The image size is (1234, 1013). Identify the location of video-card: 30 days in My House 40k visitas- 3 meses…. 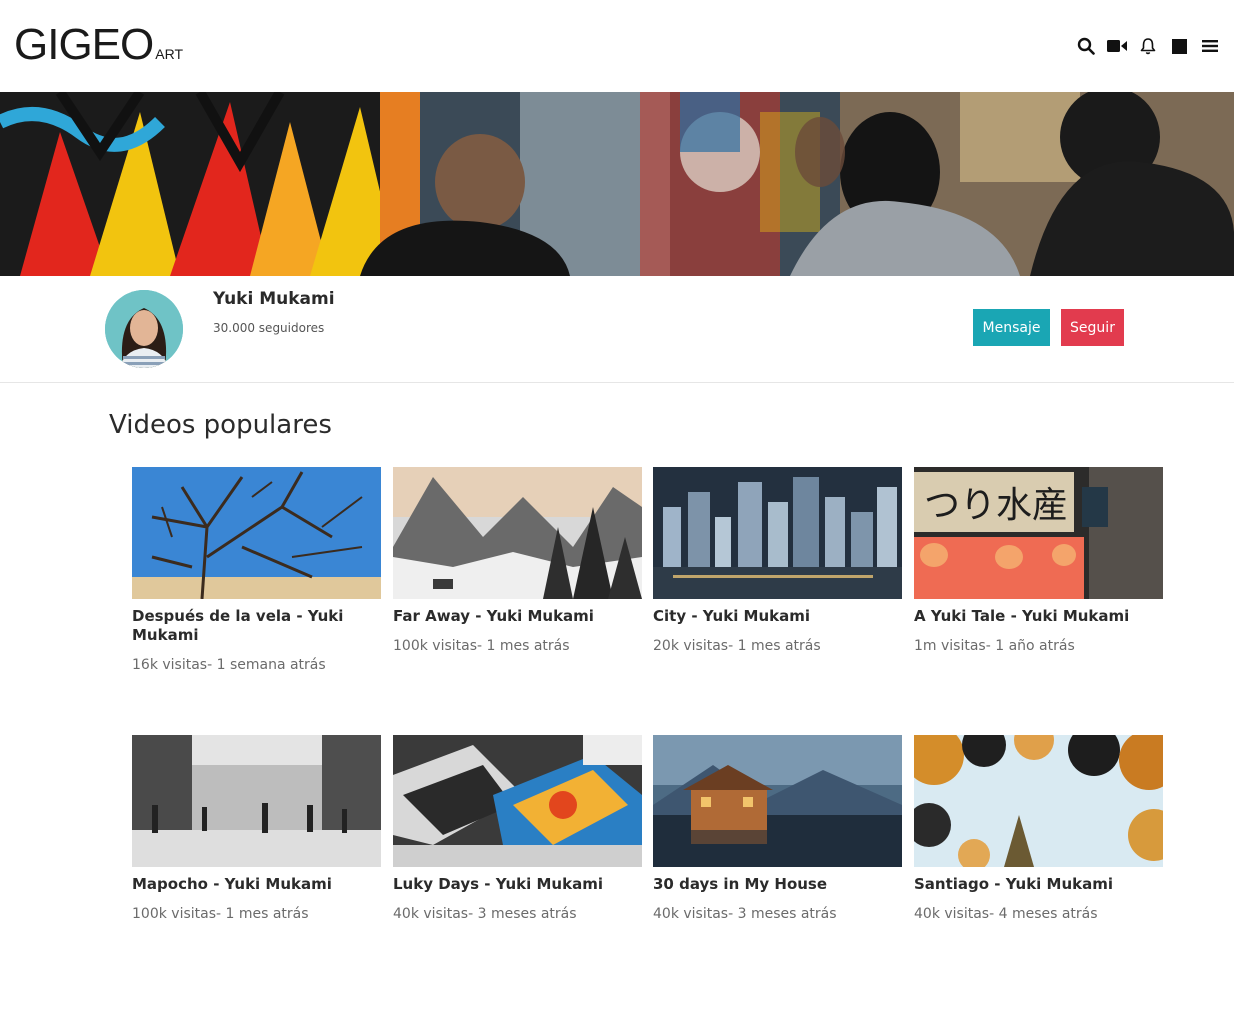
(777, 828).